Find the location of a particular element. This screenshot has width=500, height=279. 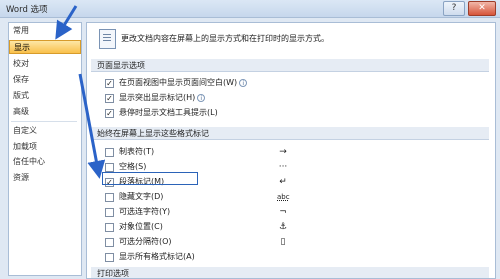

option-label: 显示突出显示标记(H) is located at coordinates (157, 97).